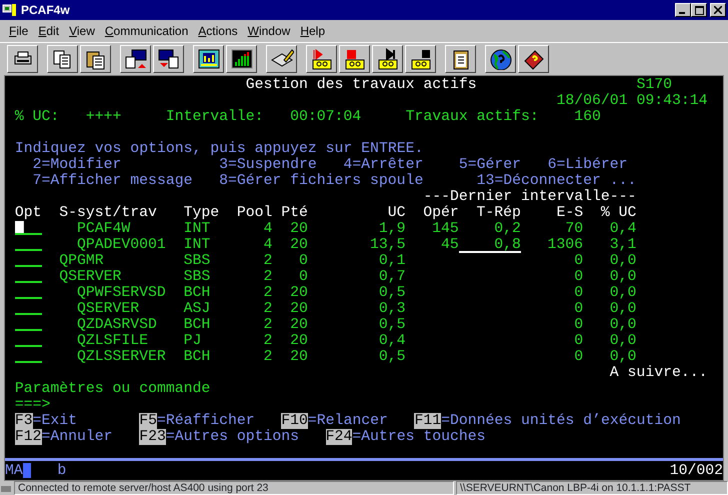 The image size is (728, 495). Describe the element at coordinates (32, 405) in the screenshot. I see `command-prompt: ===>` at that location.